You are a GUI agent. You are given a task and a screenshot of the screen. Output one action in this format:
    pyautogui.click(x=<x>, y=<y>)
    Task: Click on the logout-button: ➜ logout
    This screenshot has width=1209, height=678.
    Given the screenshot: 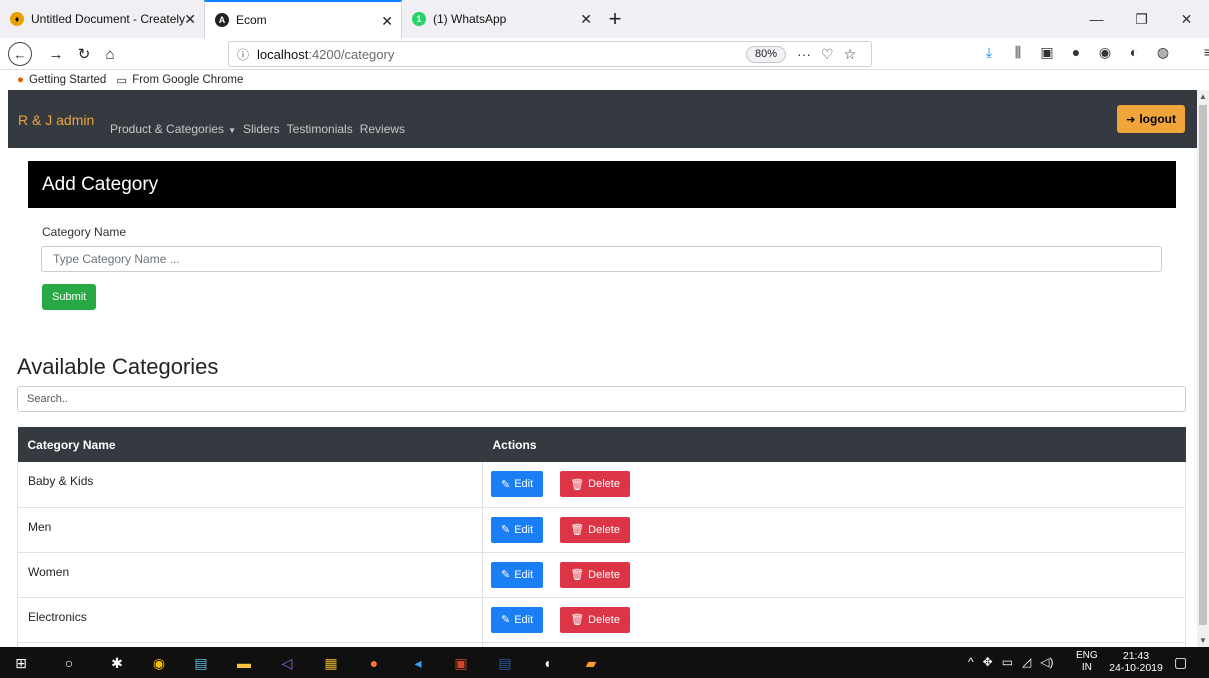 What is the action you would take?
    pyautogui.click(x=1151, y=119)
    